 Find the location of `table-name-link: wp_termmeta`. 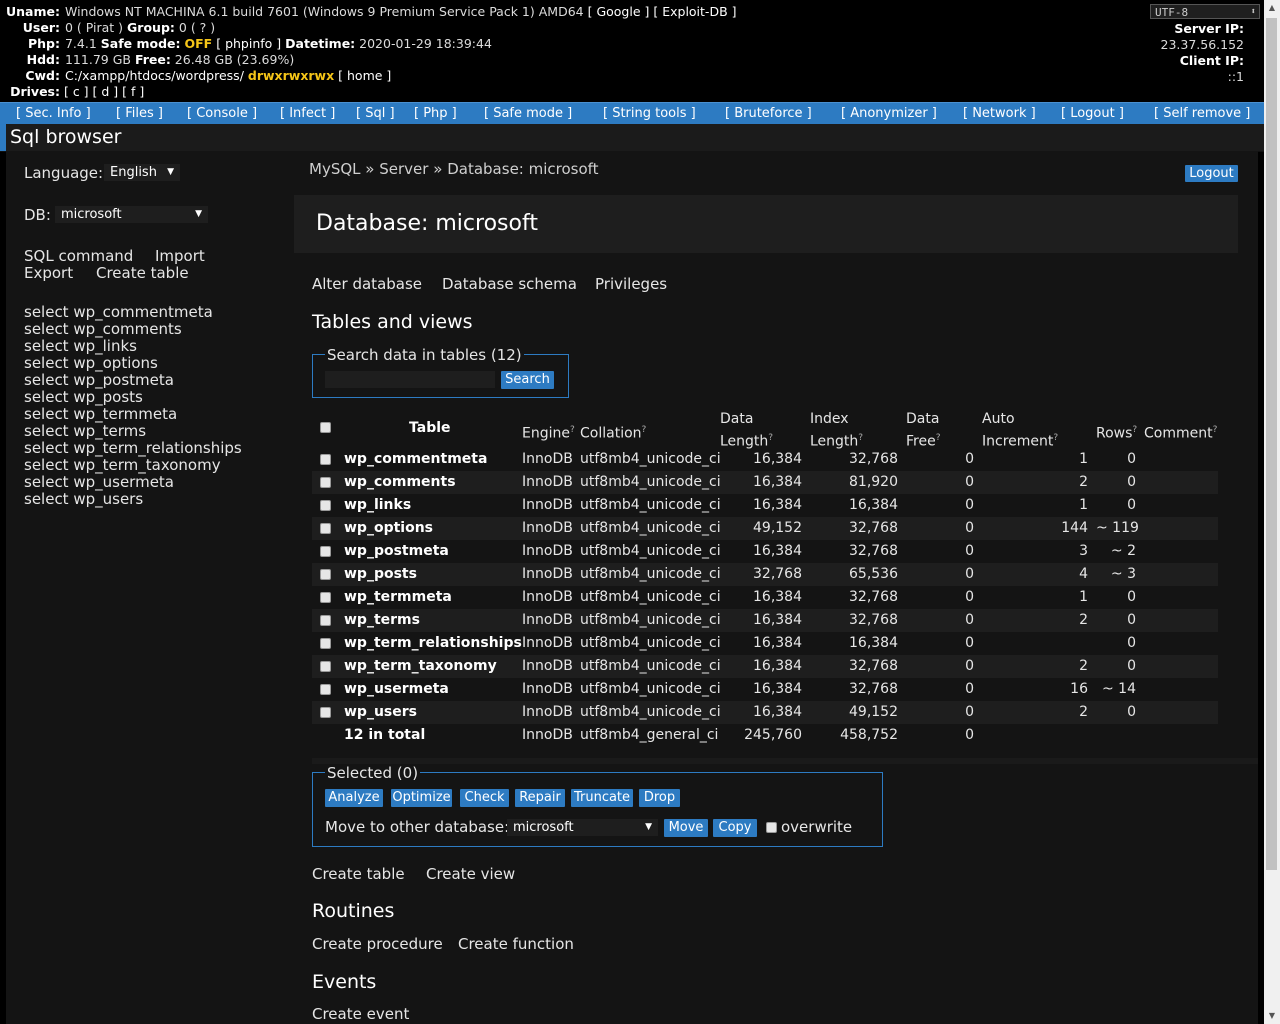

table-name-link: wp_termmeta is located at coordinates (398, 597).